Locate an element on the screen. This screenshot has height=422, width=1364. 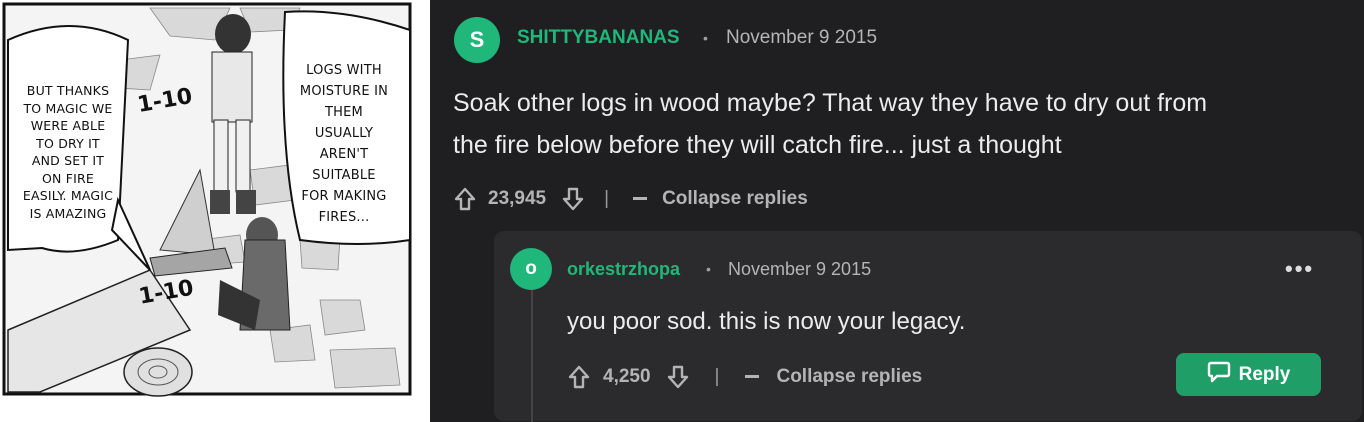
bubble-line: BUT THANKS is located at coordinates (68, 90).